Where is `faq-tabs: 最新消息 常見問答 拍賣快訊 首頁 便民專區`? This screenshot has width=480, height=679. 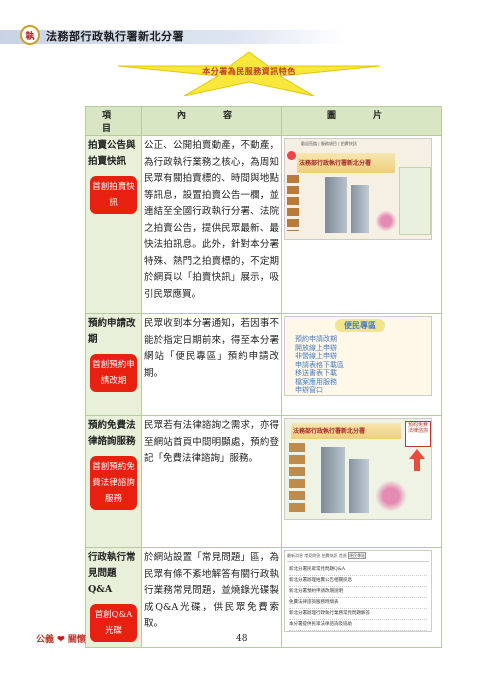 faq-tabs: 最新消息 常見問答 拍賣快訊 首頁 便民專區 is located at coordinates (358, 557).